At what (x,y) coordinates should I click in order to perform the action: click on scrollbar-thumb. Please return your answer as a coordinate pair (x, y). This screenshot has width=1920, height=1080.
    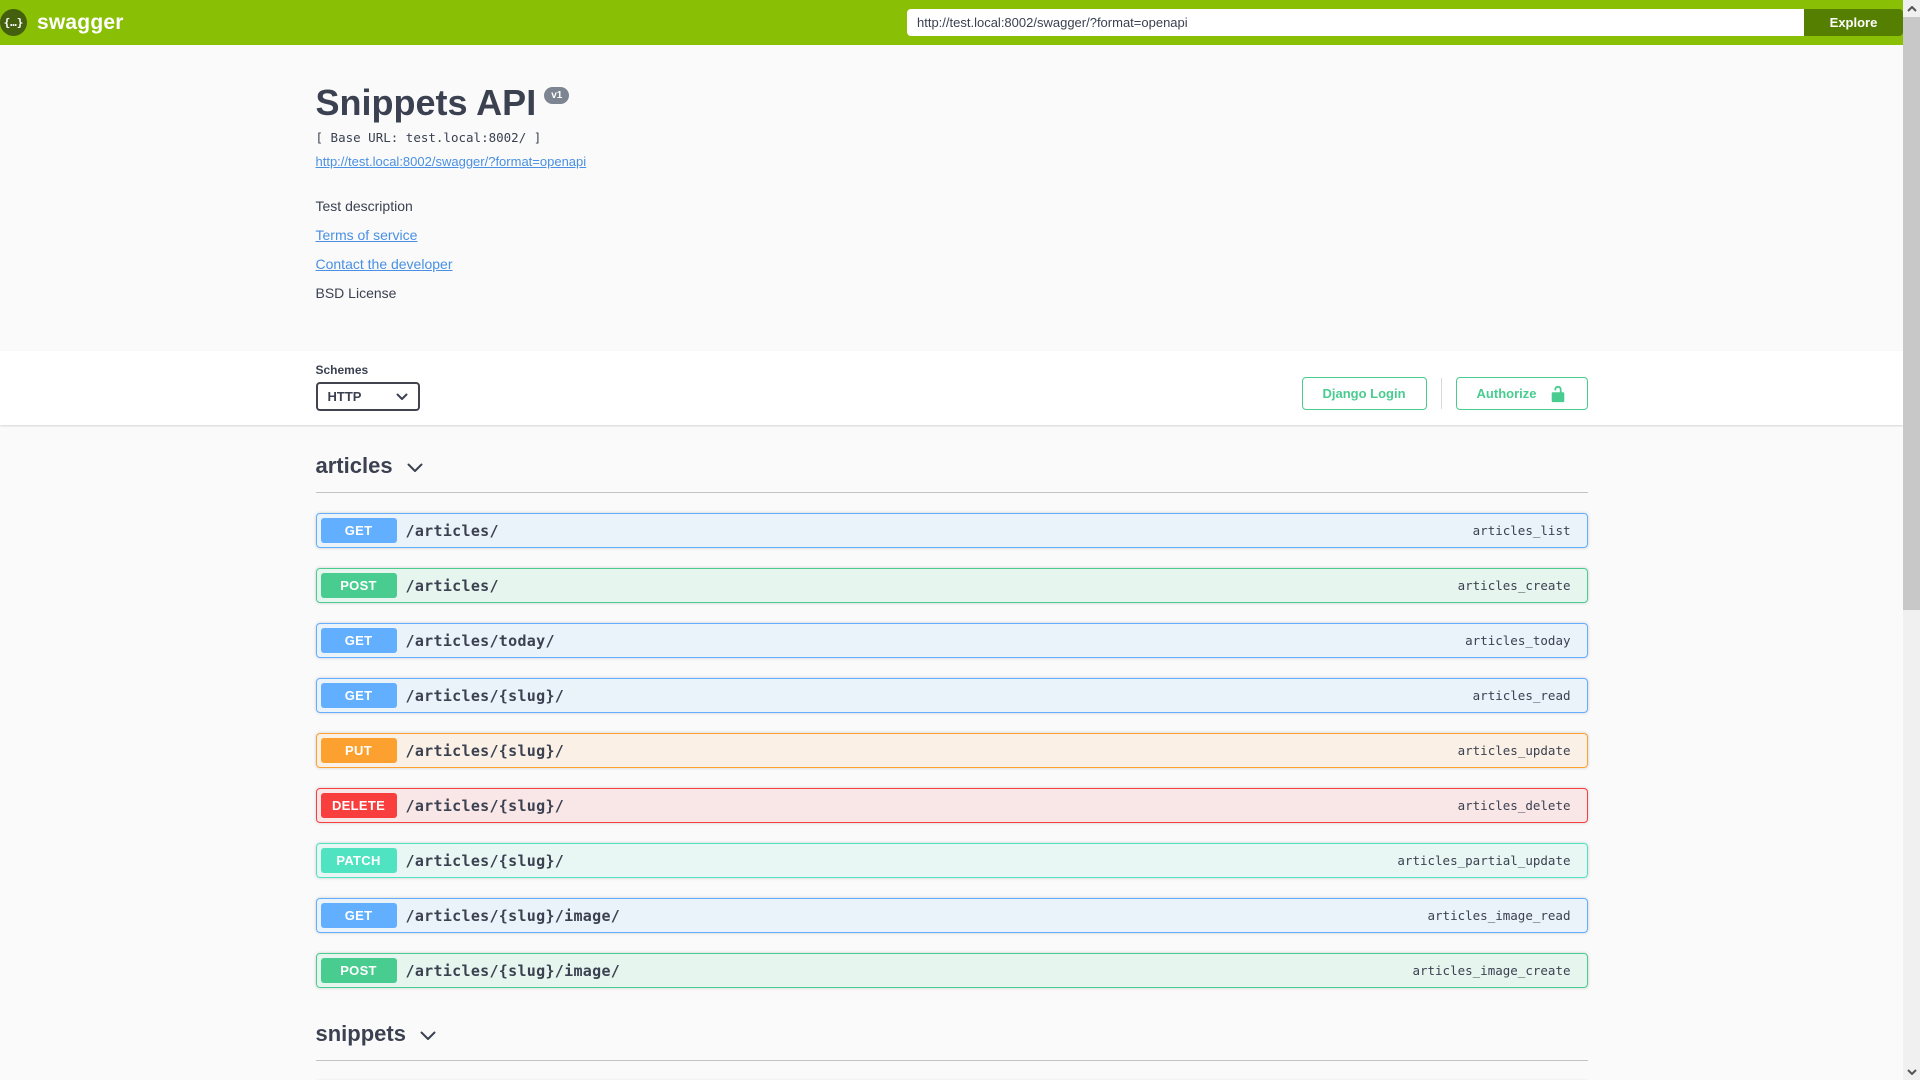
    Looking at the image, I should click on (1911, 313).